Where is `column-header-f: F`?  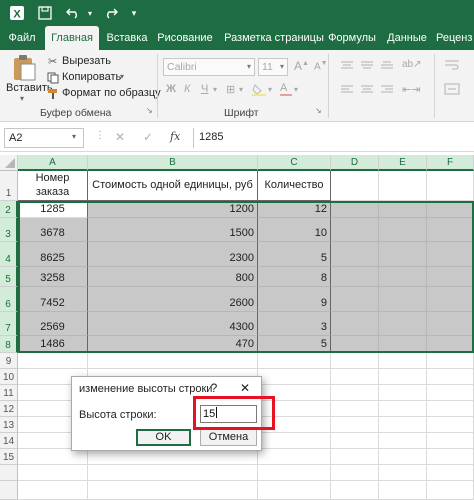 column-header-f: F is located at coordinates (450, 163).